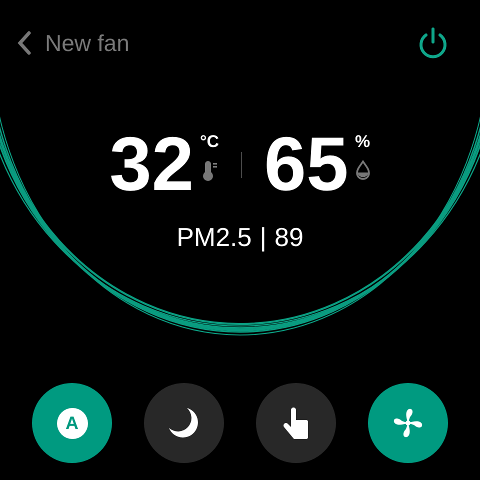 This screenshot has height=480, width=480. I want to click on unit-label: °C, so click(210, 142).